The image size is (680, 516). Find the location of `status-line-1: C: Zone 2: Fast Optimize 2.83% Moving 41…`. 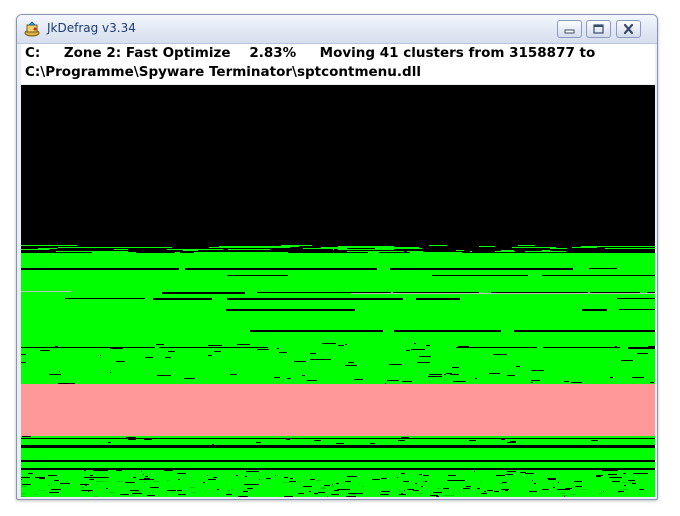

status-line-1: C: Zone 2: Fast Optimize 2.83% Moving 41… is located at coordinates (310, 53).